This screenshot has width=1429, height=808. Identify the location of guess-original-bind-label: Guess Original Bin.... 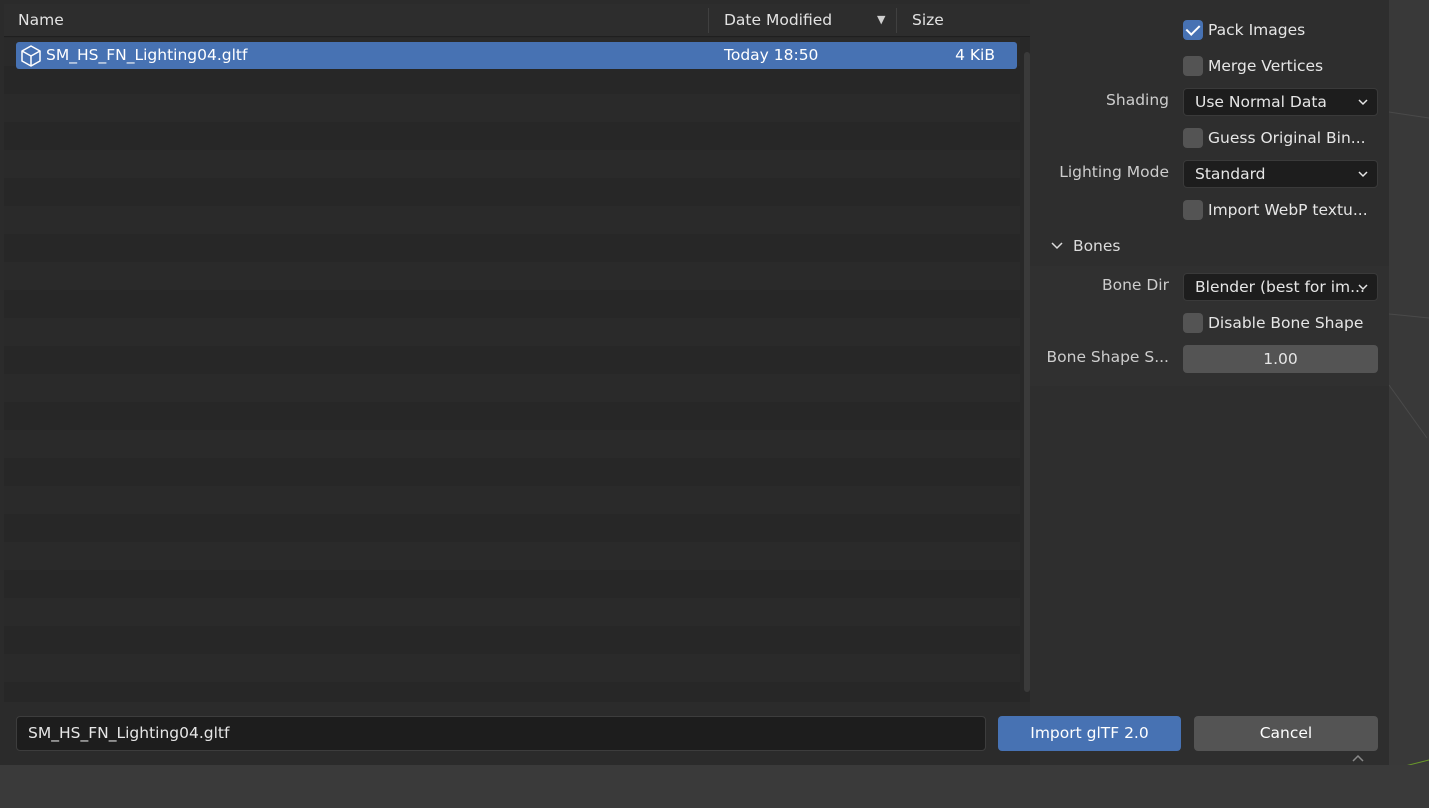
(1287, 138).